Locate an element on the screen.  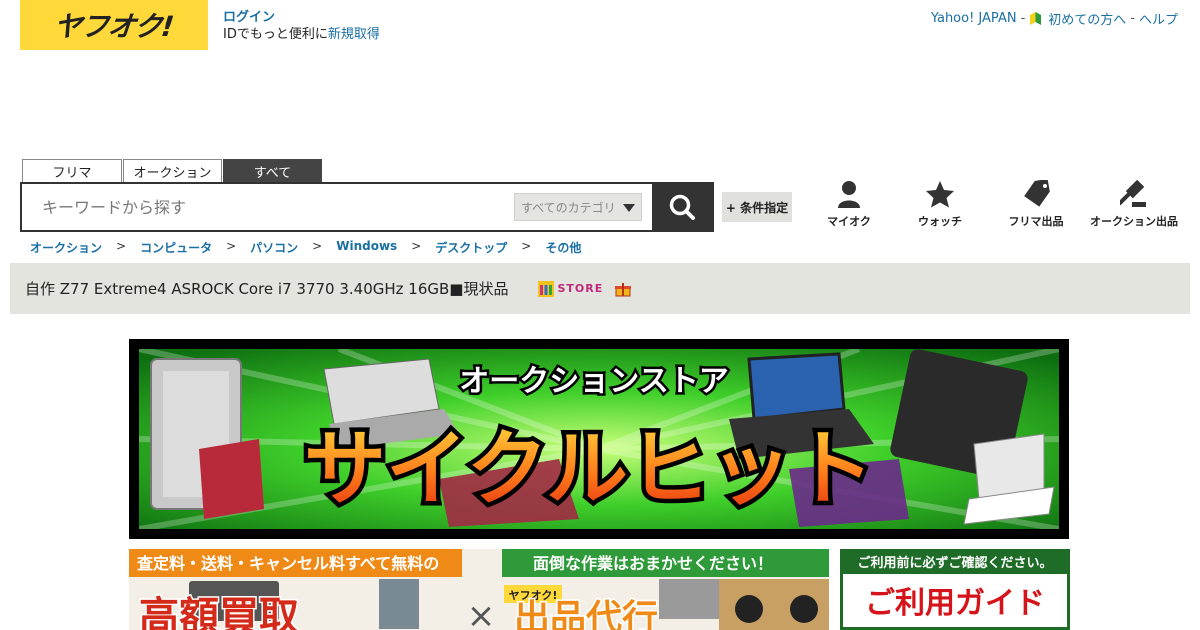
nav-flea-sell: フリマ出品 is located at coordinates (1036, 204).